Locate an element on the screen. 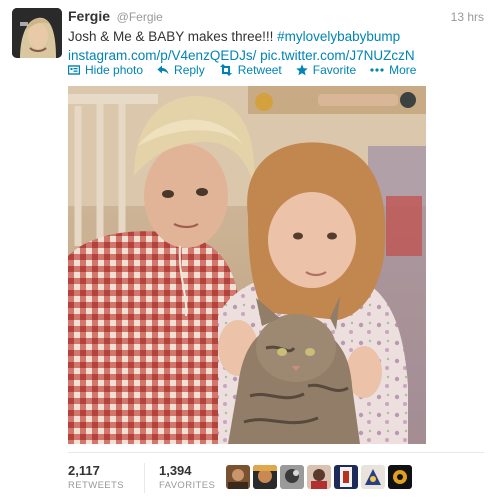 This screenshot has width=496, height=500. favorites-label: FAVORITES is located at coordinates (187, 485).